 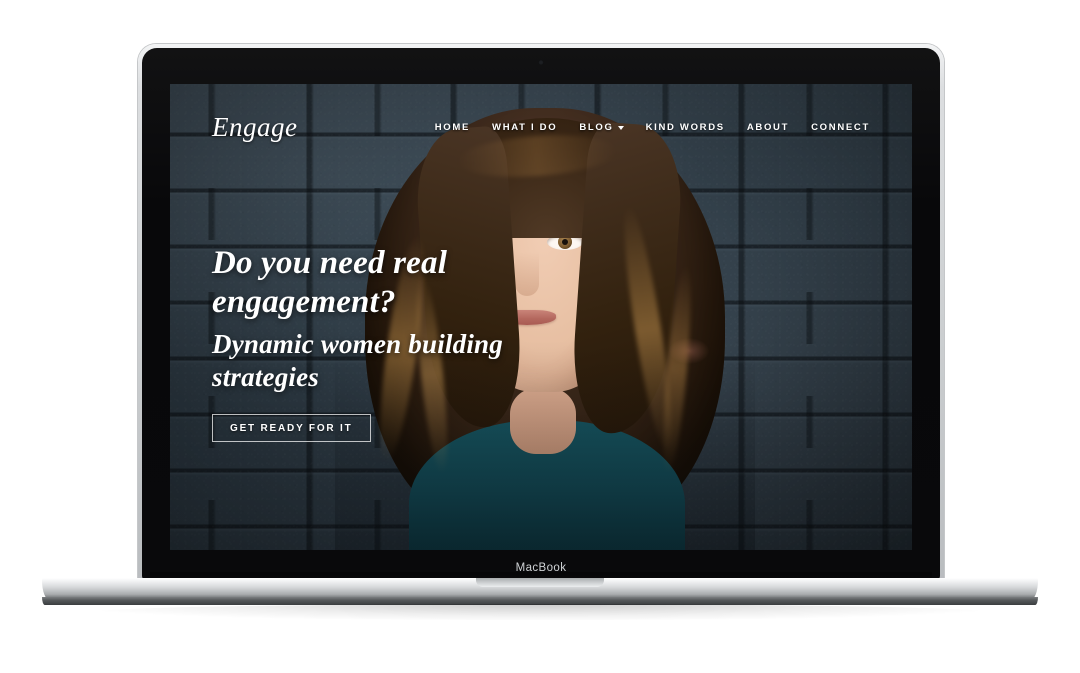 I want to click on nav-label: WHAT I DO, so click(x=525, y=127).